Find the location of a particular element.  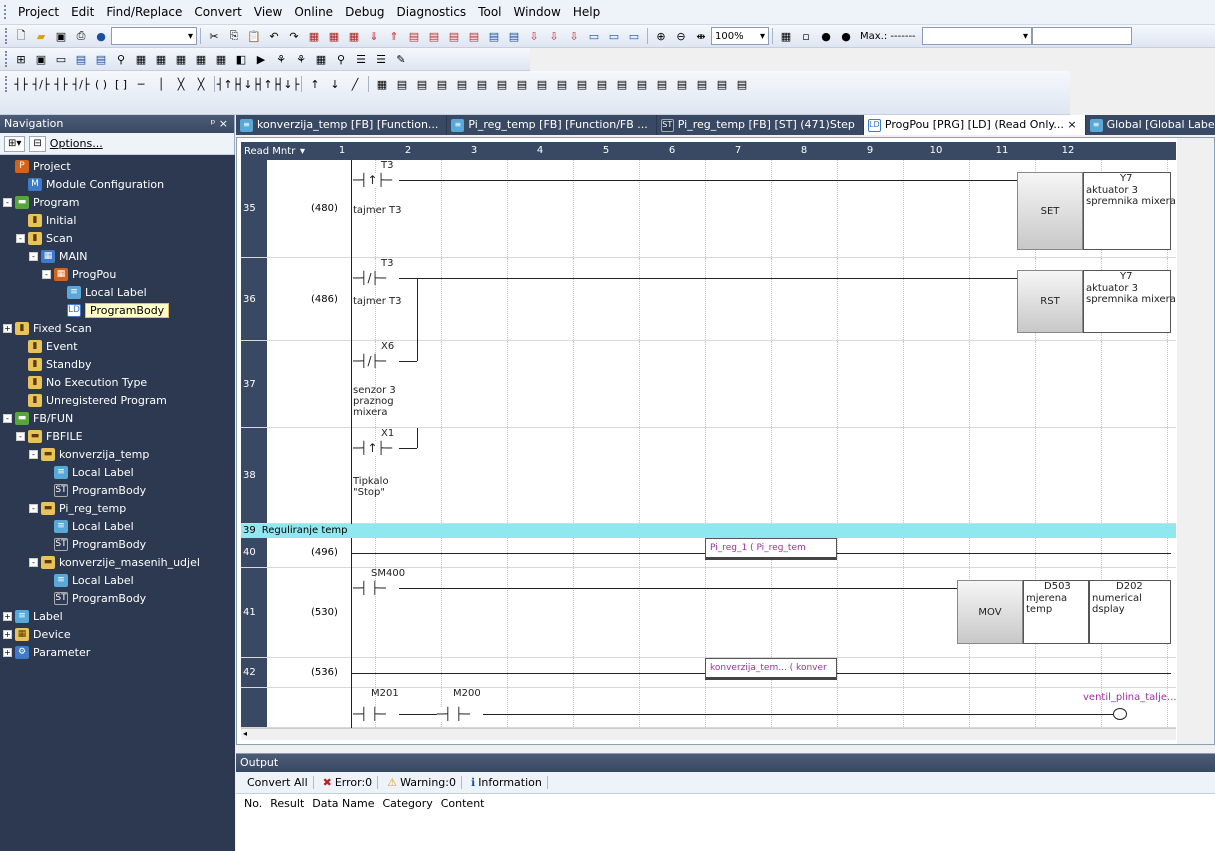

online-change-icon: ▦ is located at coordinates (354, 36).